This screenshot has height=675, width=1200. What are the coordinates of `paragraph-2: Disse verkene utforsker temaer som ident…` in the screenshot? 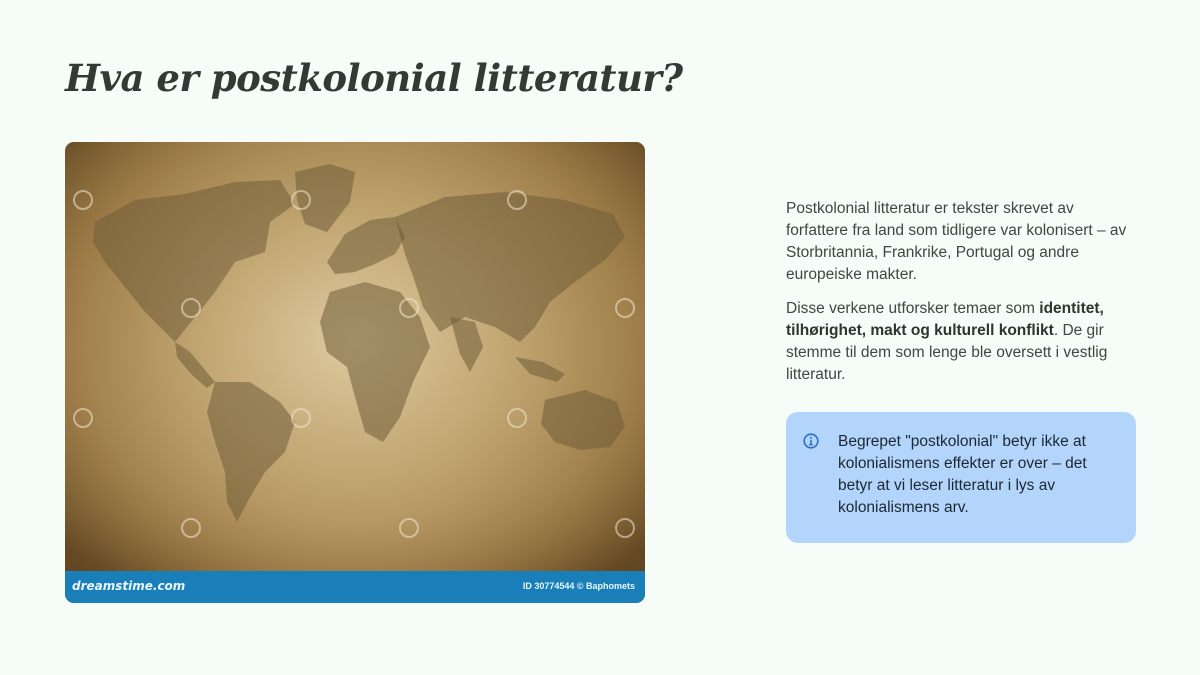 It's located at (961, 342).